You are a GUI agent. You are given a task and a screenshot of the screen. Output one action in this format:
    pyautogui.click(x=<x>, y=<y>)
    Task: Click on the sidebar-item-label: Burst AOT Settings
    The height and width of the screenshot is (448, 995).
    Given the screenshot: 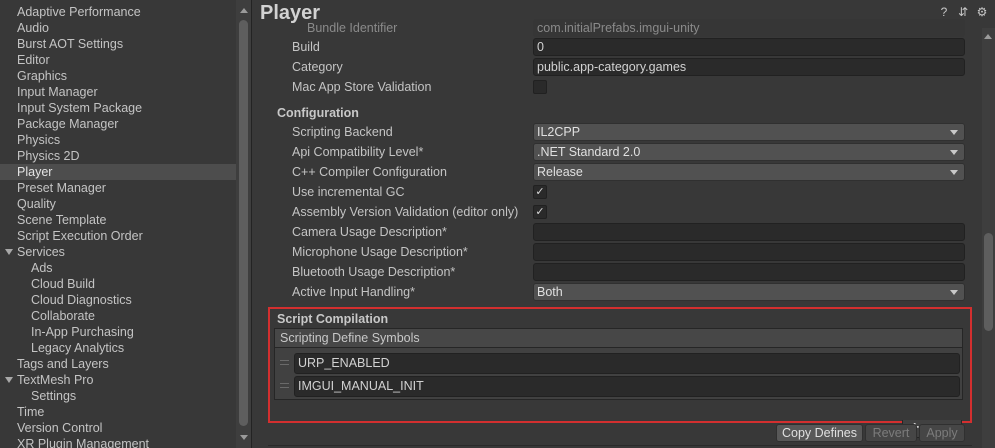 What is the action you would take?
    pyautogui.click(x=70, y=44)
    